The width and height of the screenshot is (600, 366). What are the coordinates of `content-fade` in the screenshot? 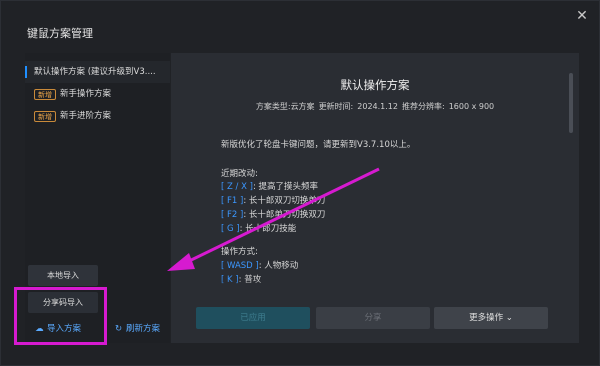 It's located at (371, 286).